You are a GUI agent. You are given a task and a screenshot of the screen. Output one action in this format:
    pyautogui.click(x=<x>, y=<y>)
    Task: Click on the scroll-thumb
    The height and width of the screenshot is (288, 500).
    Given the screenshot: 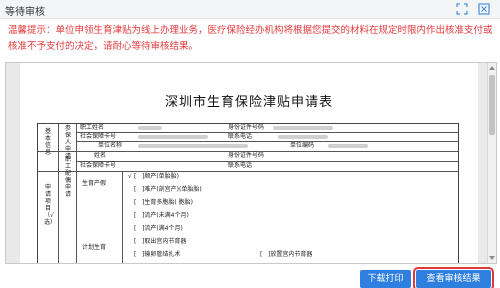 What is the action you would take?
    pyautogui.click(x=492, y=105)
    